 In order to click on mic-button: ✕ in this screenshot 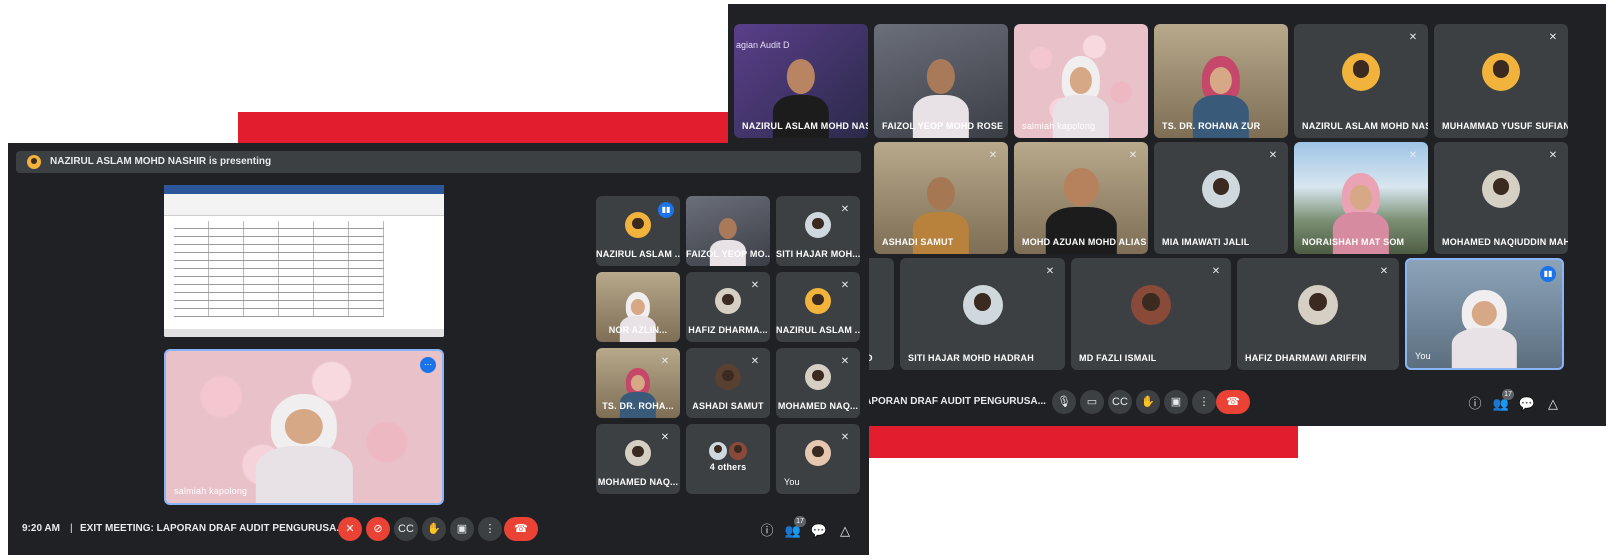, I will do `click(350, 529)`.